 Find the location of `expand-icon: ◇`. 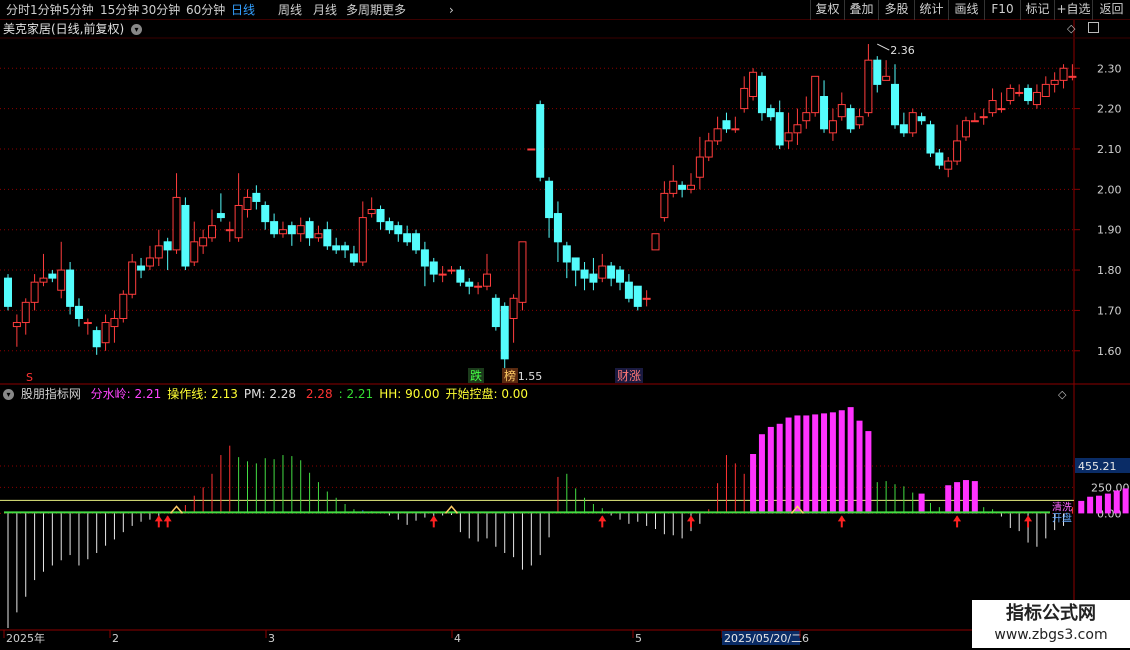

expand-icon: ◇ is located at coordinates (1071, 28).